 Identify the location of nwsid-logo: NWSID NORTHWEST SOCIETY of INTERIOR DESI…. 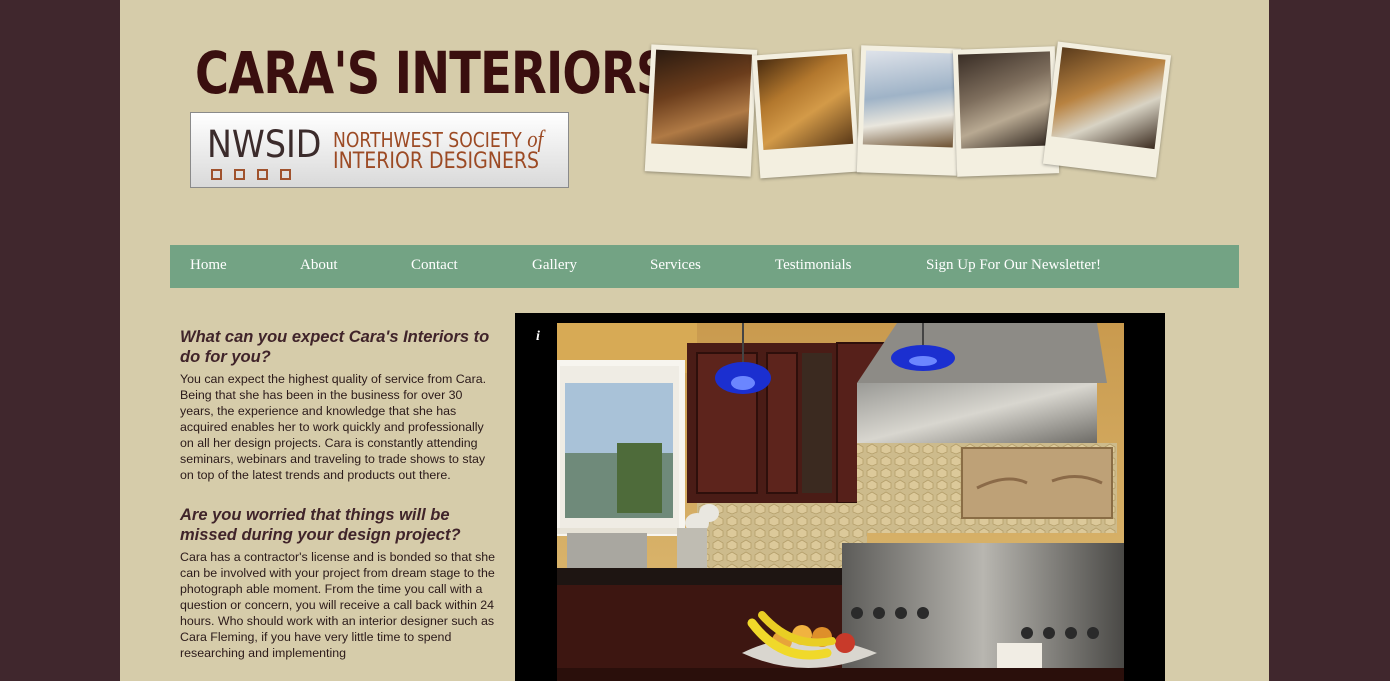
(379, 150).